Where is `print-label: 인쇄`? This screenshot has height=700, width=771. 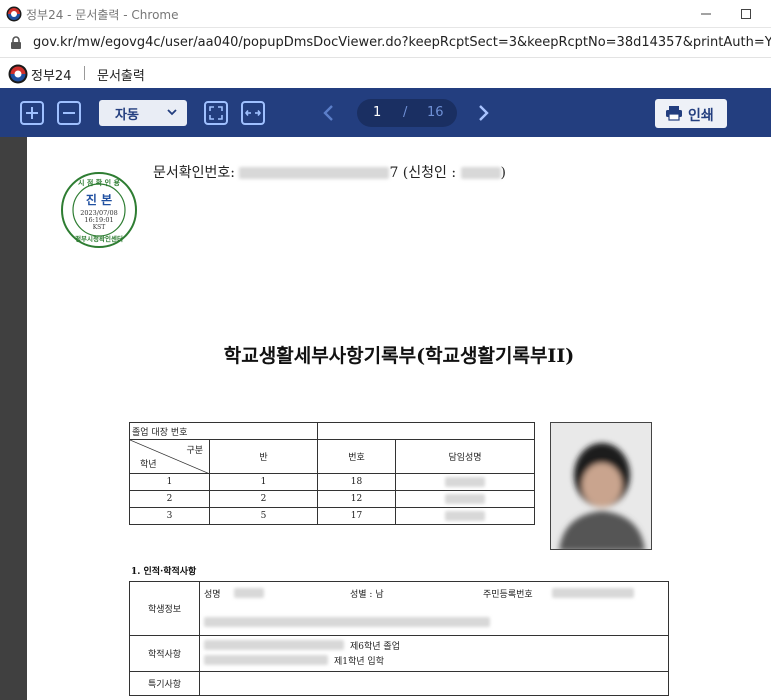 print-label: 인쇄 is located at coordinates (701, 116).